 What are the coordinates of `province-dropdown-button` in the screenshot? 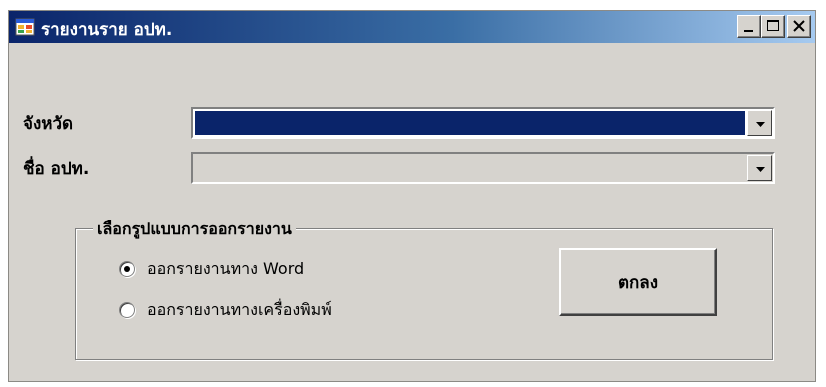 It's located at (759, 123).